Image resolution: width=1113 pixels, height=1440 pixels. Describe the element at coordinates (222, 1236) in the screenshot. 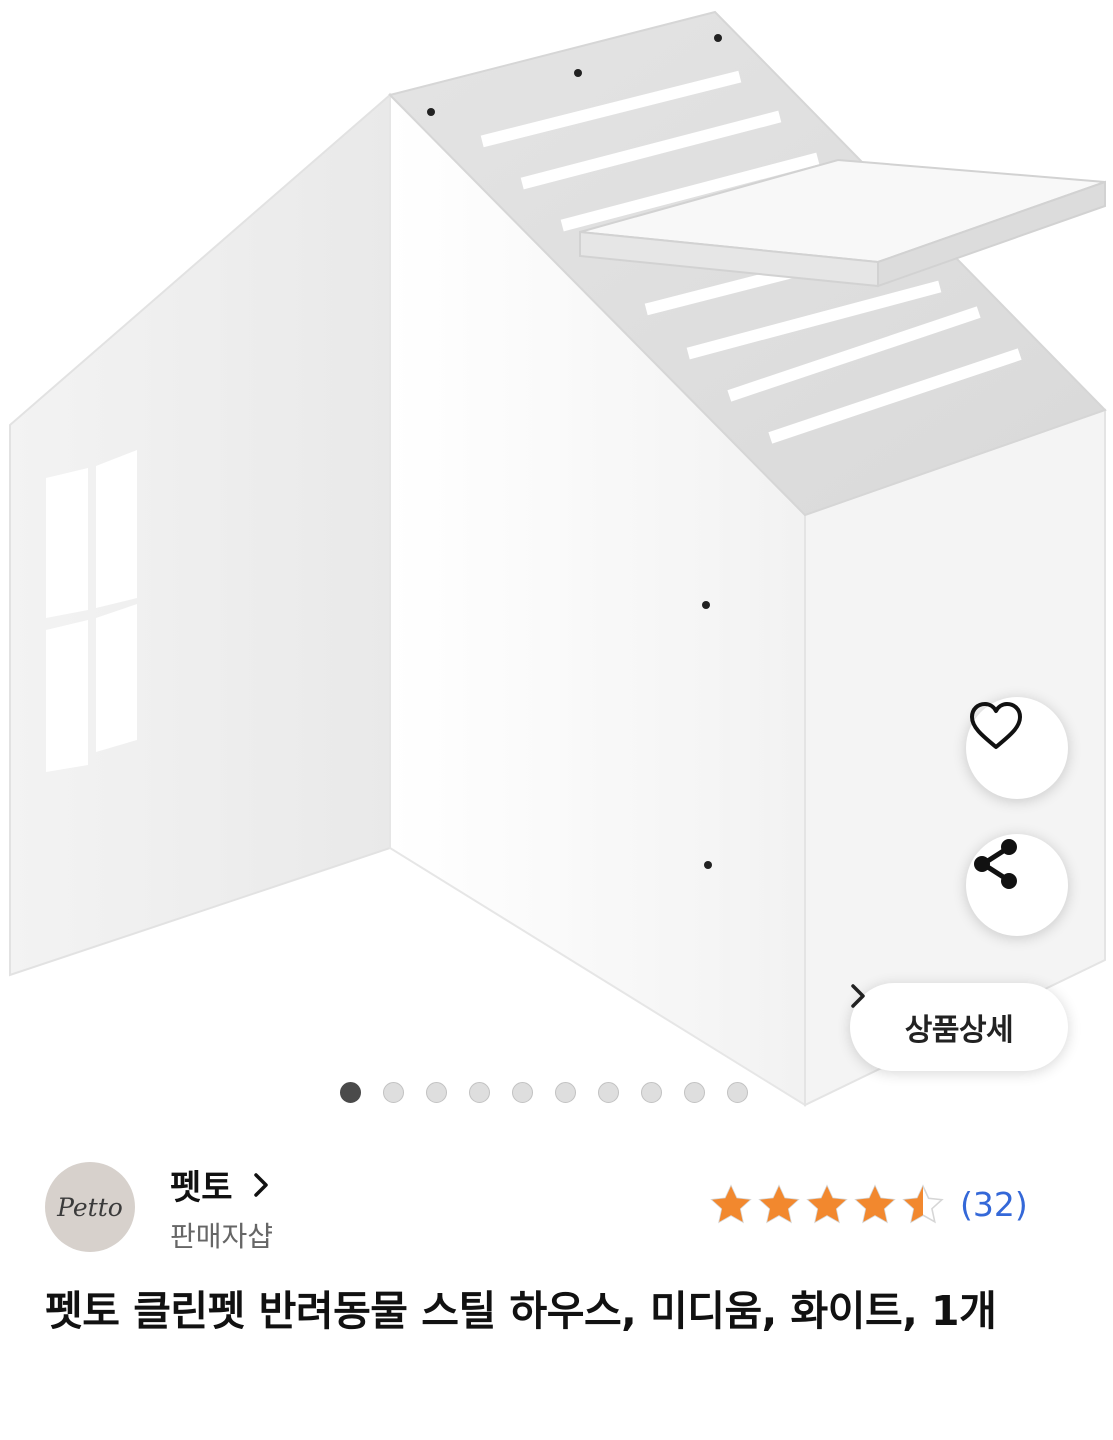

I see `seller-subtitle: 판매자샵` at that location.